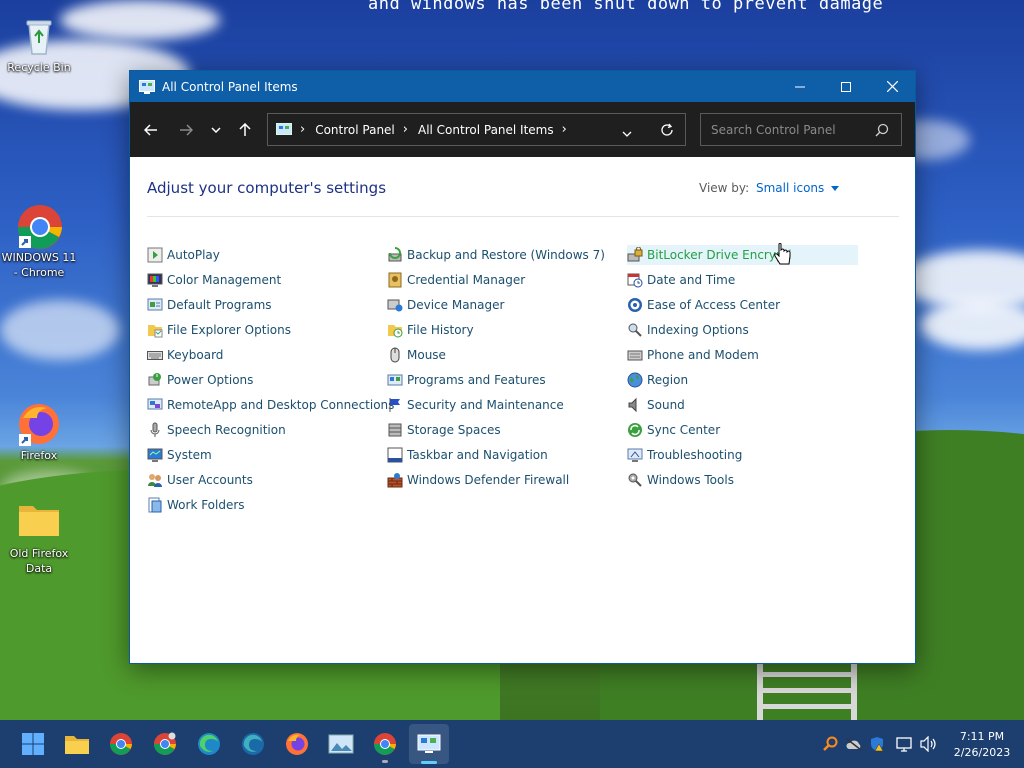 This screenshot has width=1024, height=768. I want to click on tray-network-disconnected, so click(854, 744).